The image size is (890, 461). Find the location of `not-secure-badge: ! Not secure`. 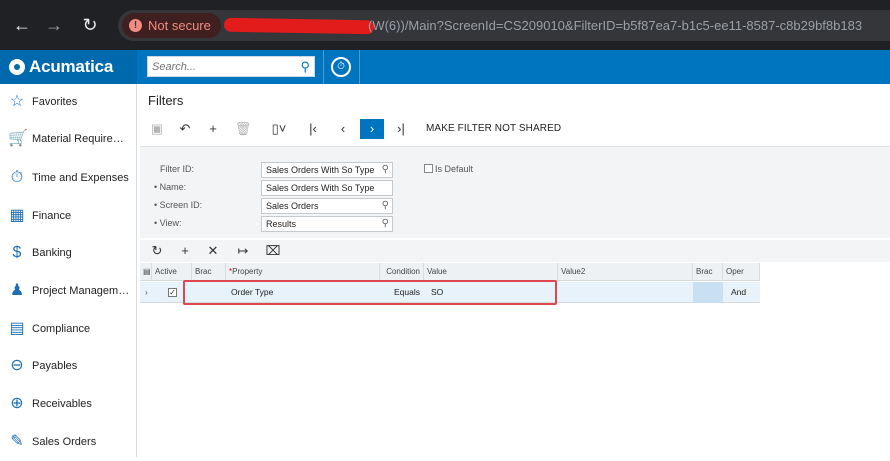

not-secure-badge: ! Not secure is located at coordinates (171, 25).